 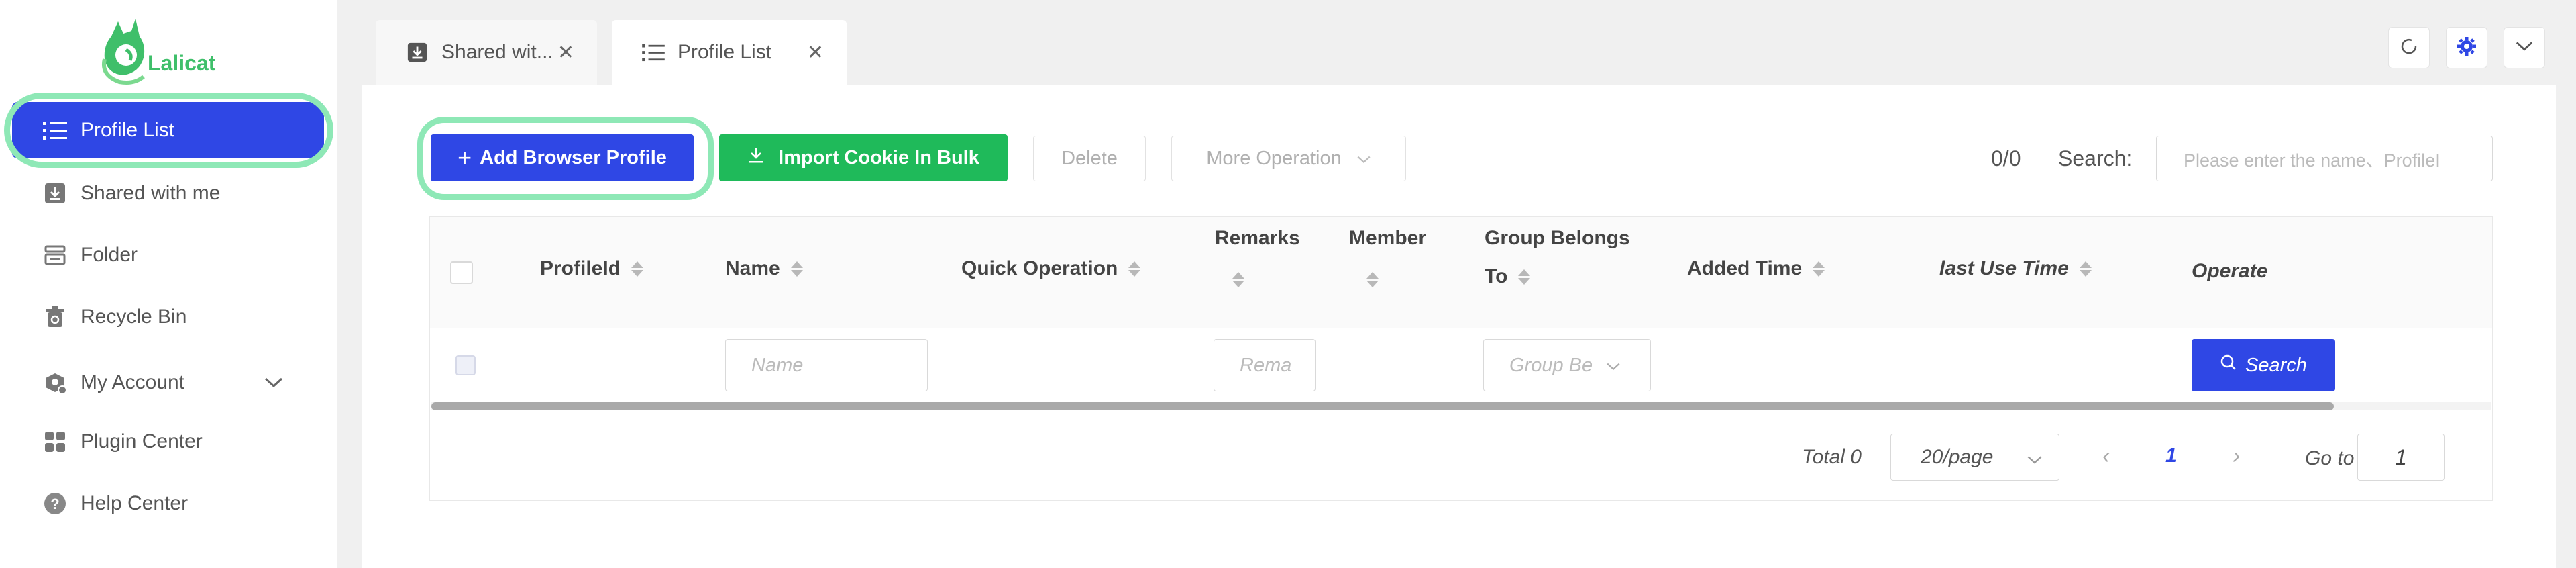 I want to click on sidebar-item-help-center: ? Help Center, so click(x=168, y=503).